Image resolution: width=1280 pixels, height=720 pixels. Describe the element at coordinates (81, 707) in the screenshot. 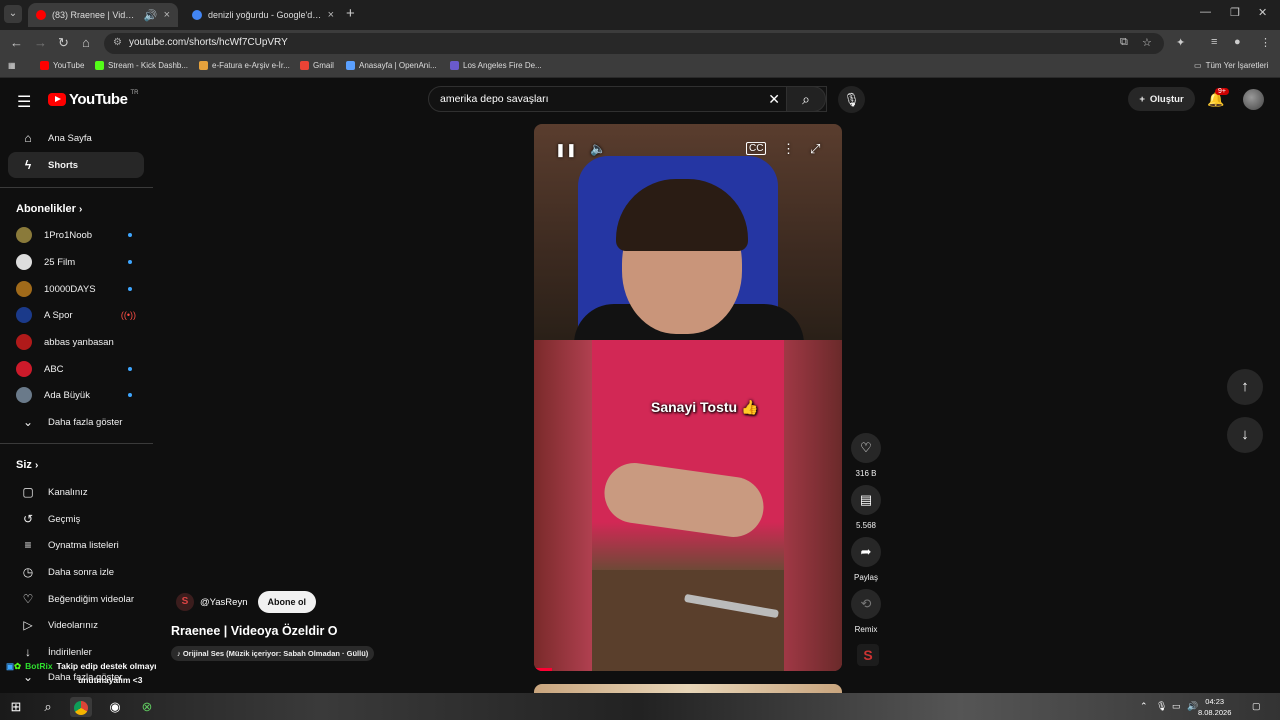

I see `chrome-icon` at that location.